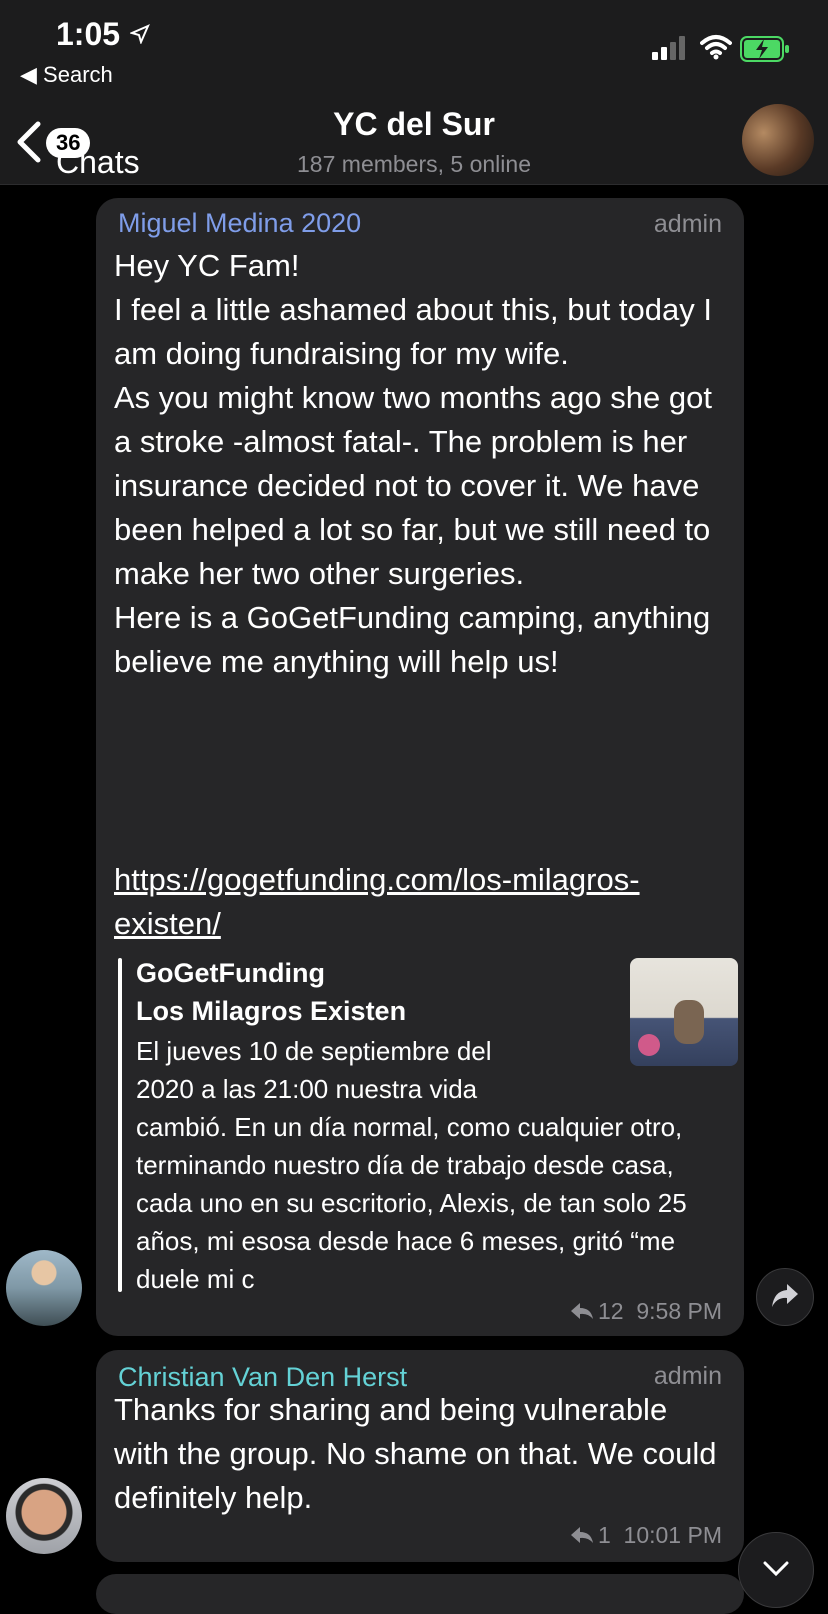 The image size is (828, 1614). What do you see at coordinates (239, 223) in the screenshot?
I see `sender-name: Miguel Medina 2020` at bounding box center [239, 223].